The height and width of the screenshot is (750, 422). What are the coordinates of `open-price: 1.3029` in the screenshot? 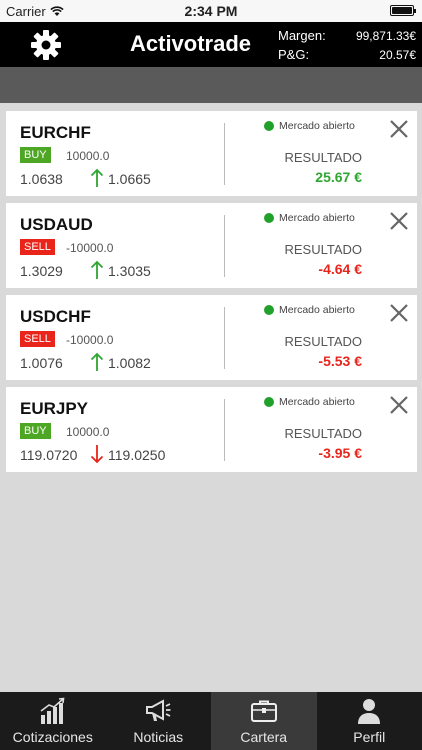 It's located at (41, 271).